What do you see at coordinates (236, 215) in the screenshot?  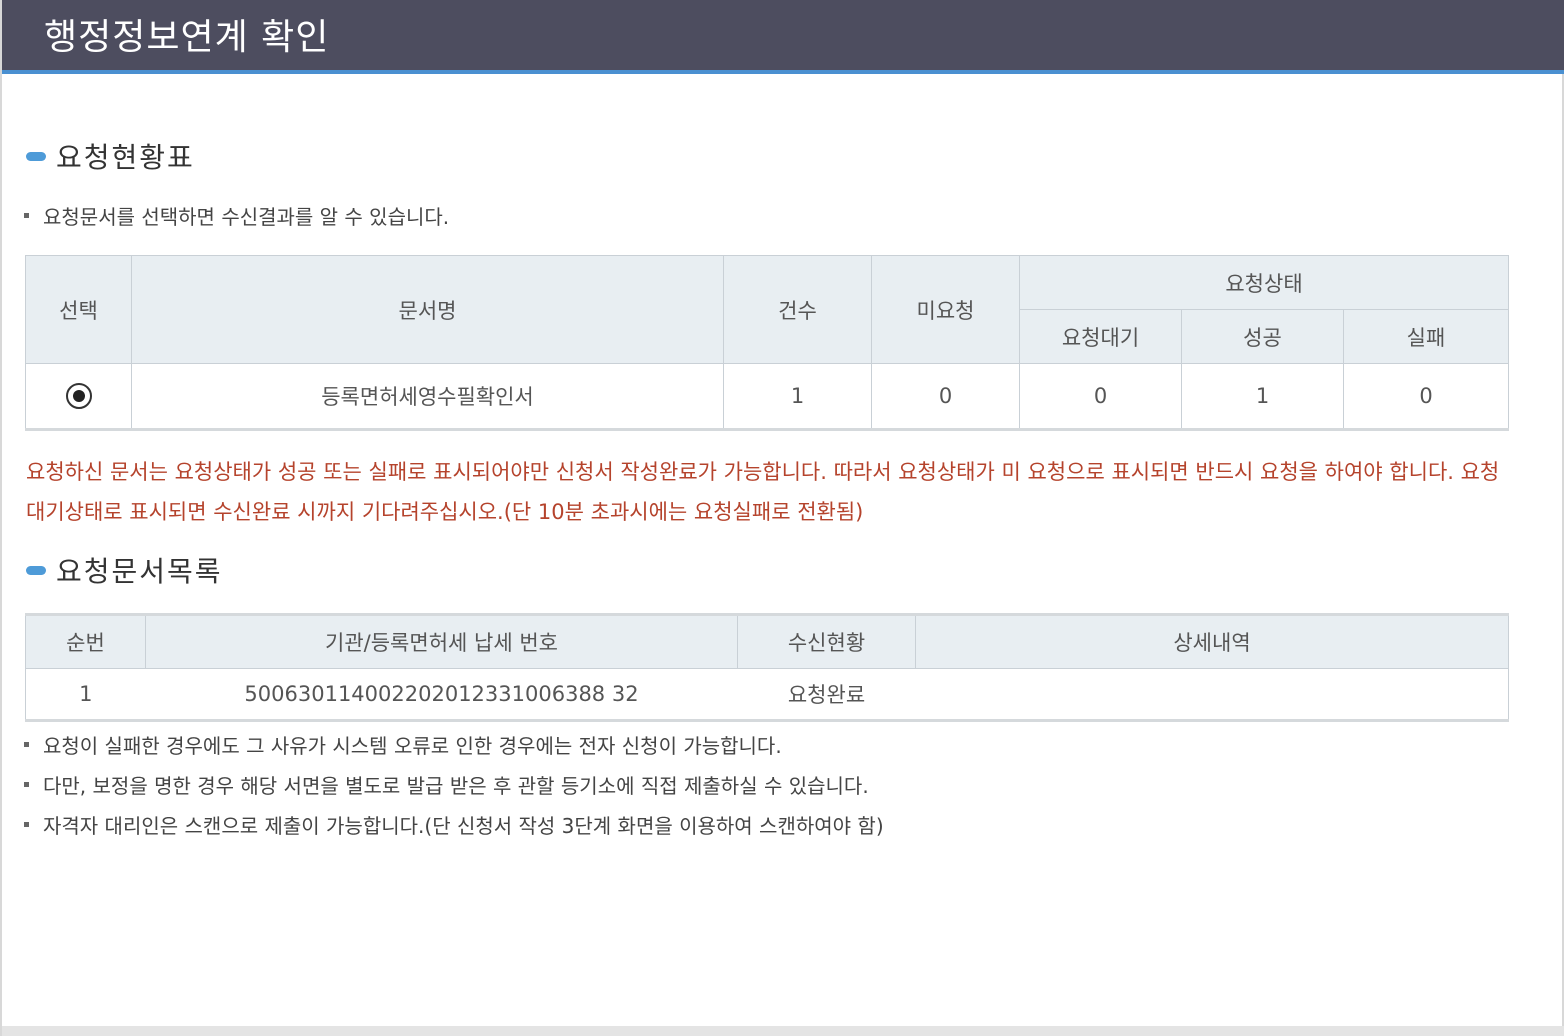 I see `hint-text: 요청문서를 선택하면 수신결과를 알 수 있습니다.` at bounding box center [236, 215].